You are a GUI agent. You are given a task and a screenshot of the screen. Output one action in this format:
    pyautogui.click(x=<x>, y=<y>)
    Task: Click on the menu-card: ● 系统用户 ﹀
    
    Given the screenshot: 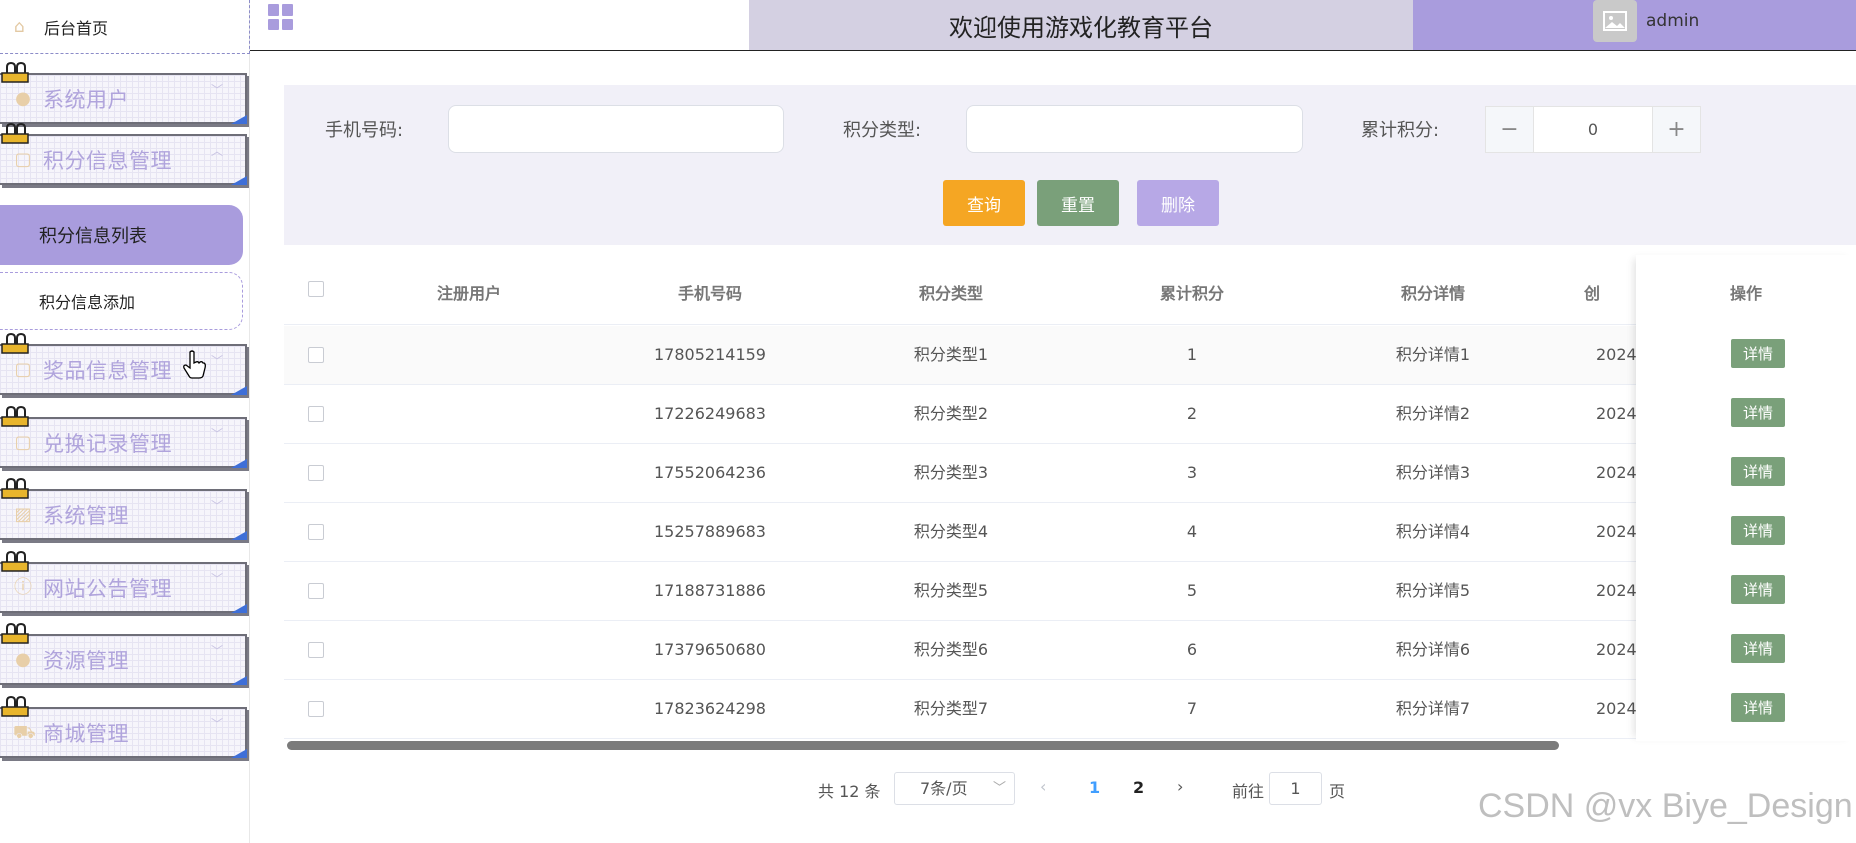 What is the action you would take?
    pyautogui.click(x=123, y=98)
    